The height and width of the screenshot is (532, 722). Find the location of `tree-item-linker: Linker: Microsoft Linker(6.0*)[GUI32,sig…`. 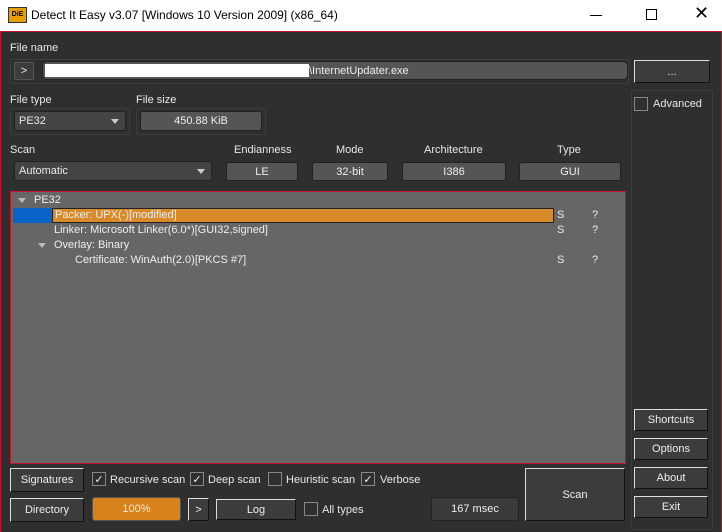

tree-item-linker: Linker: Microsoft Linker(6.0*)[GUI32,sig… is located at coordinates (161, 230).